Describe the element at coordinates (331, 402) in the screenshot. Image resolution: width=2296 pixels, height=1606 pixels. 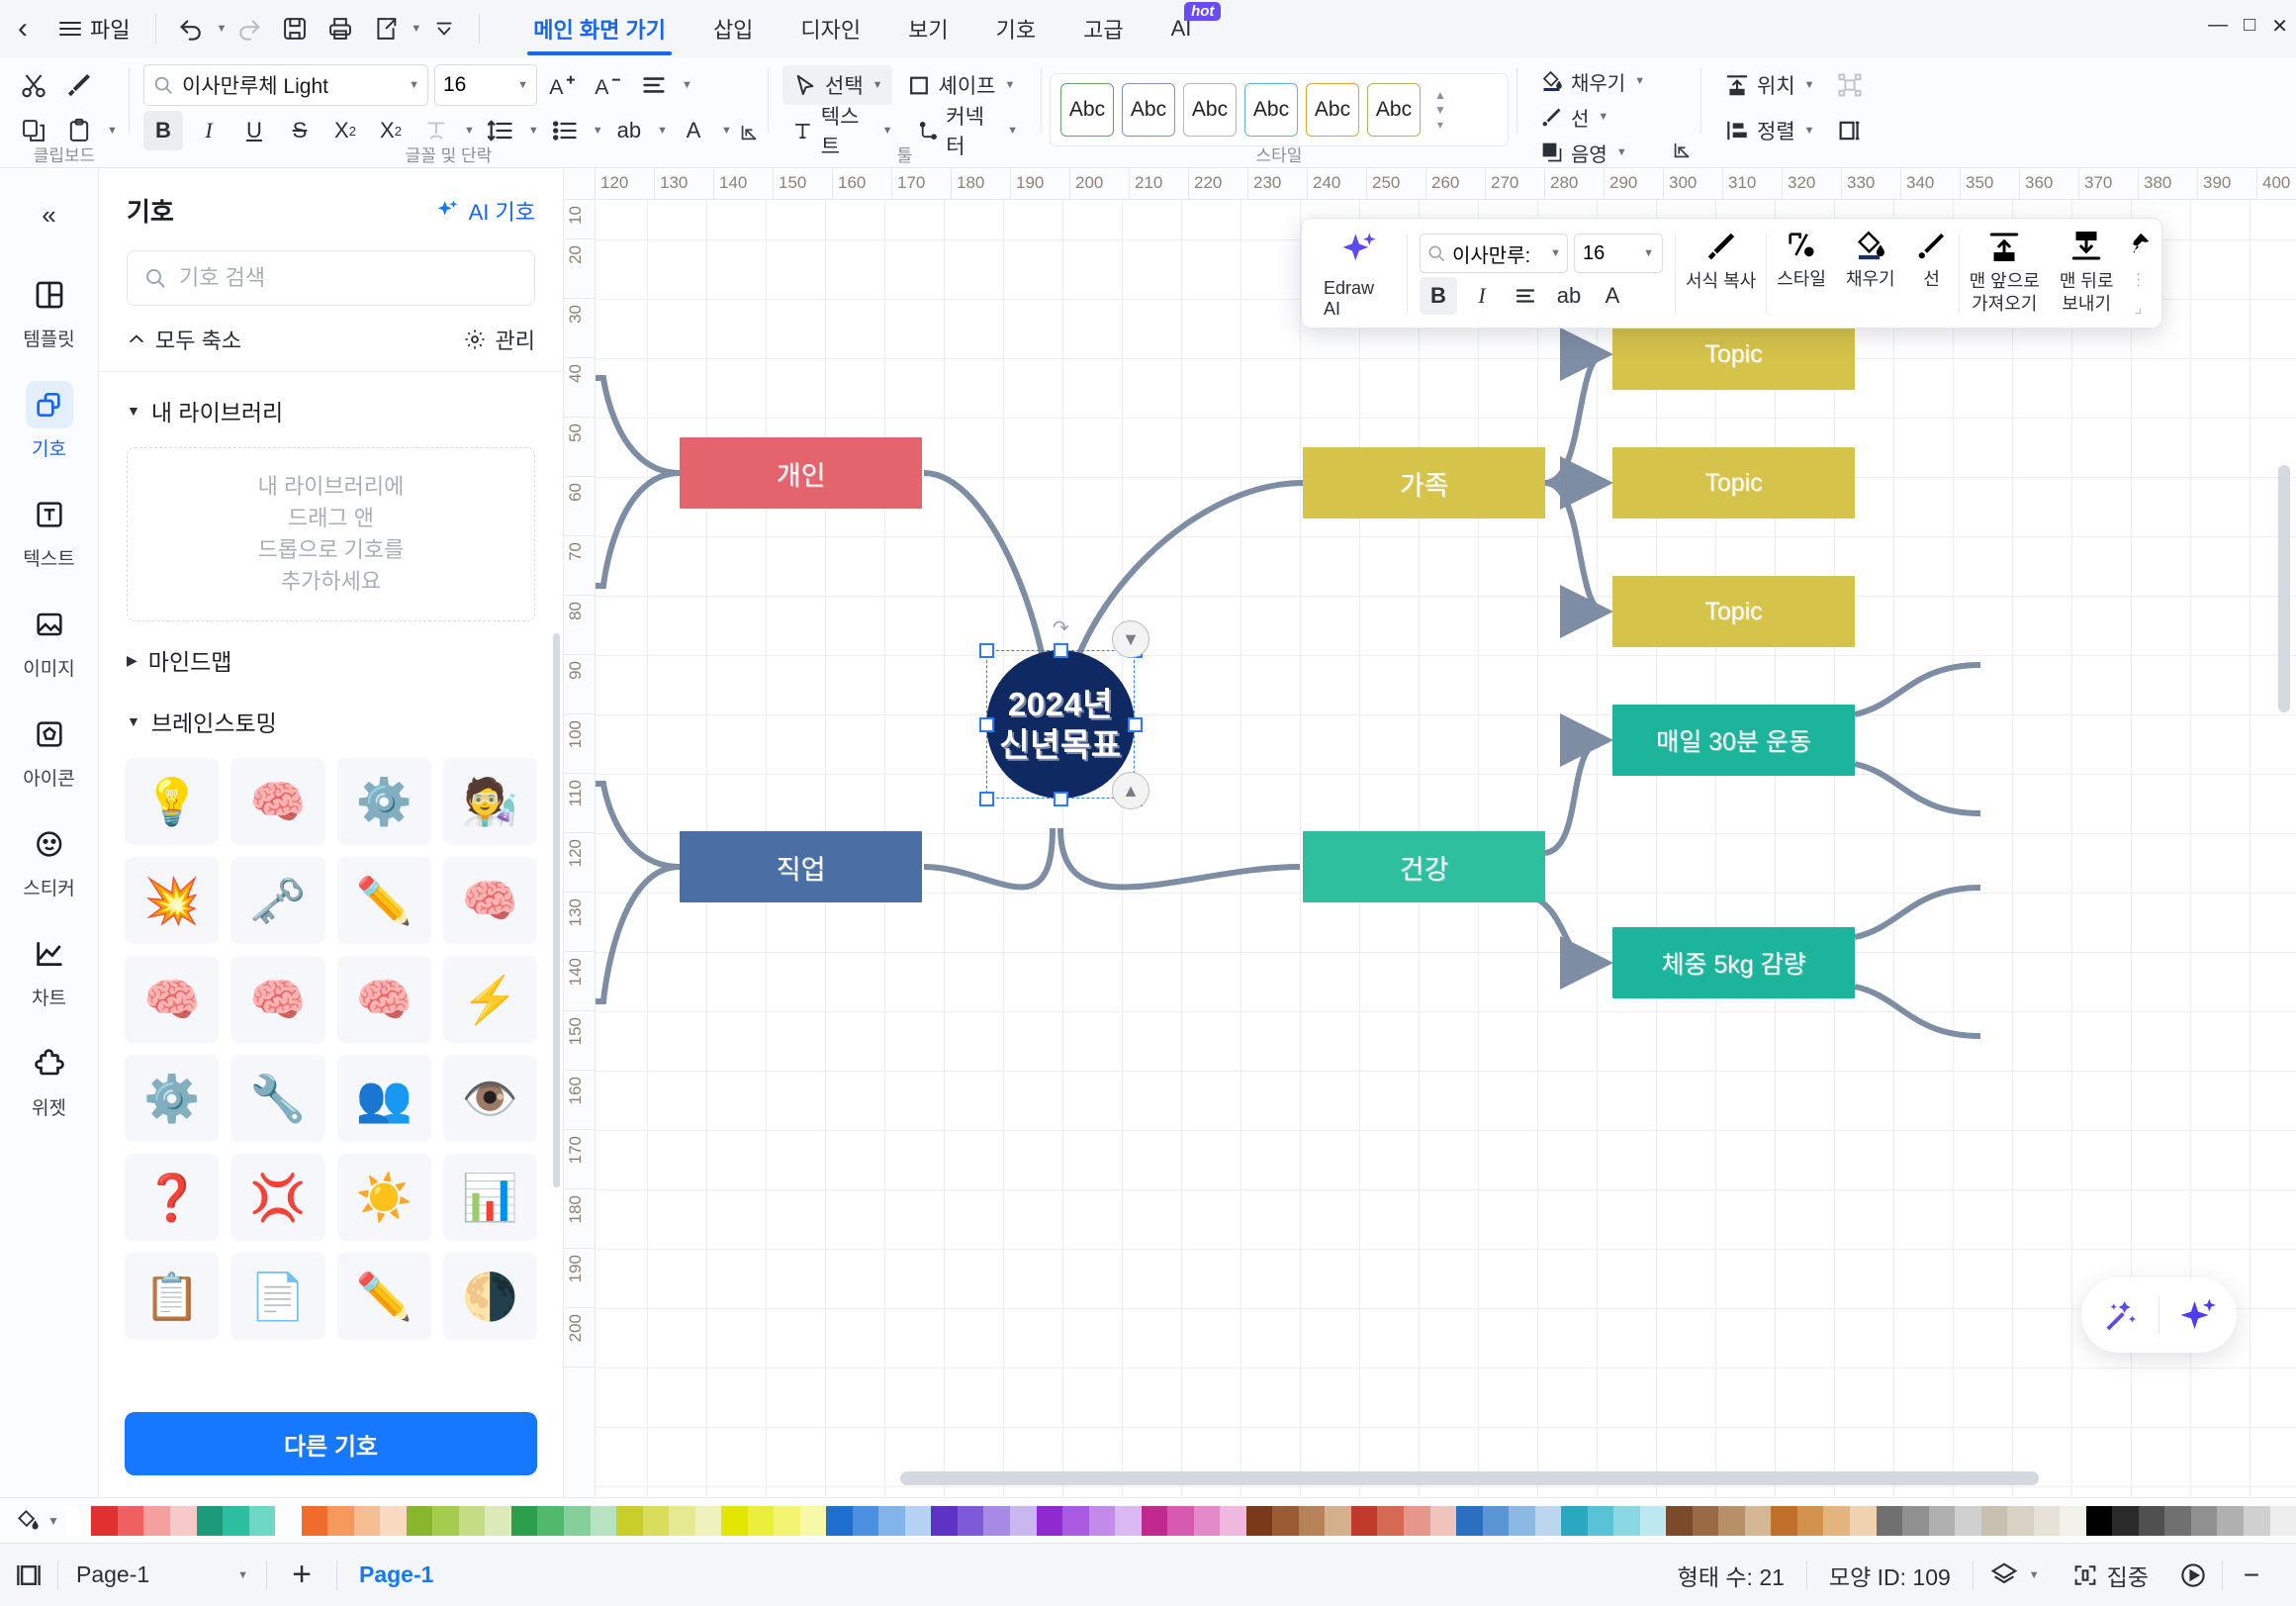
I see `section-my-library: ▼ 내 라이브러리` at that location.